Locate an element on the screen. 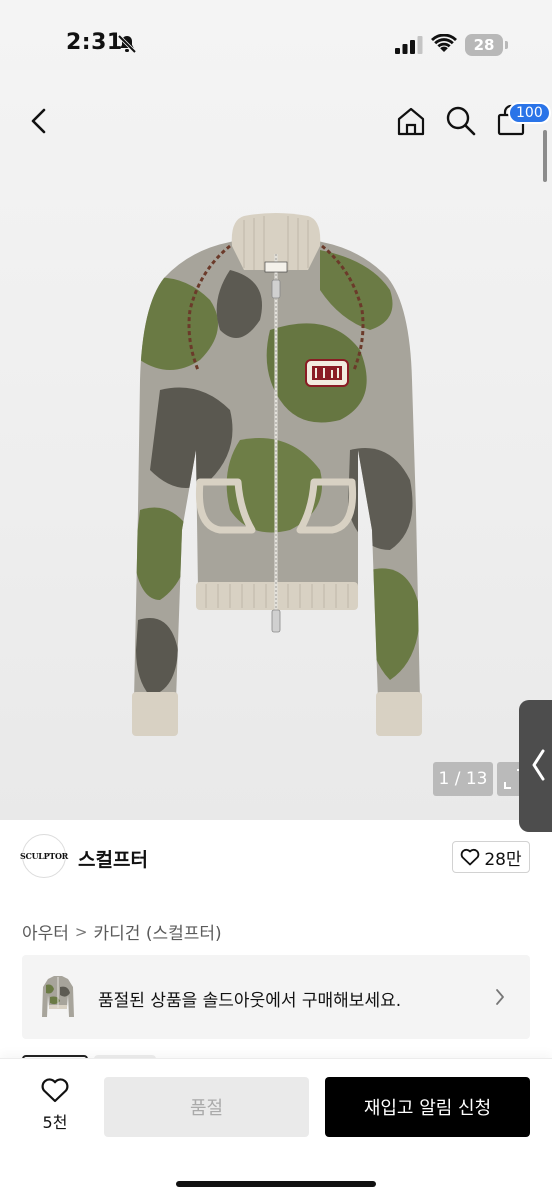 Image resolution: width=552 pixels, height=1200 pixels. breadcrumb-item-outer: 아우터 is located at coordinates (45, 931).